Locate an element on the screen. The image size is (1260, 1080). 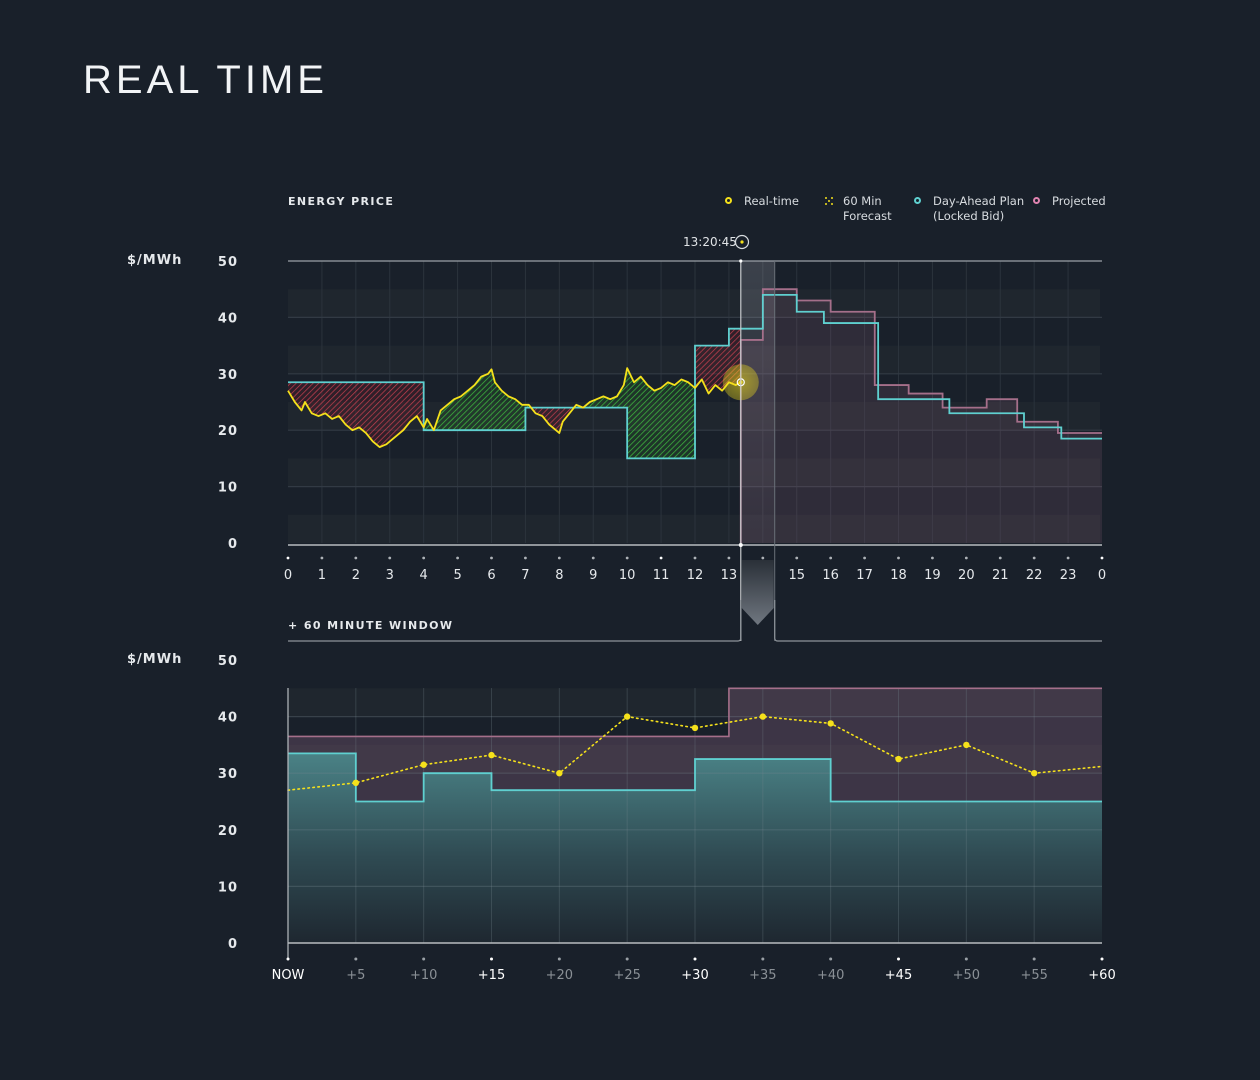
x-tick-label: +10 is located at coordinates (423, 975).